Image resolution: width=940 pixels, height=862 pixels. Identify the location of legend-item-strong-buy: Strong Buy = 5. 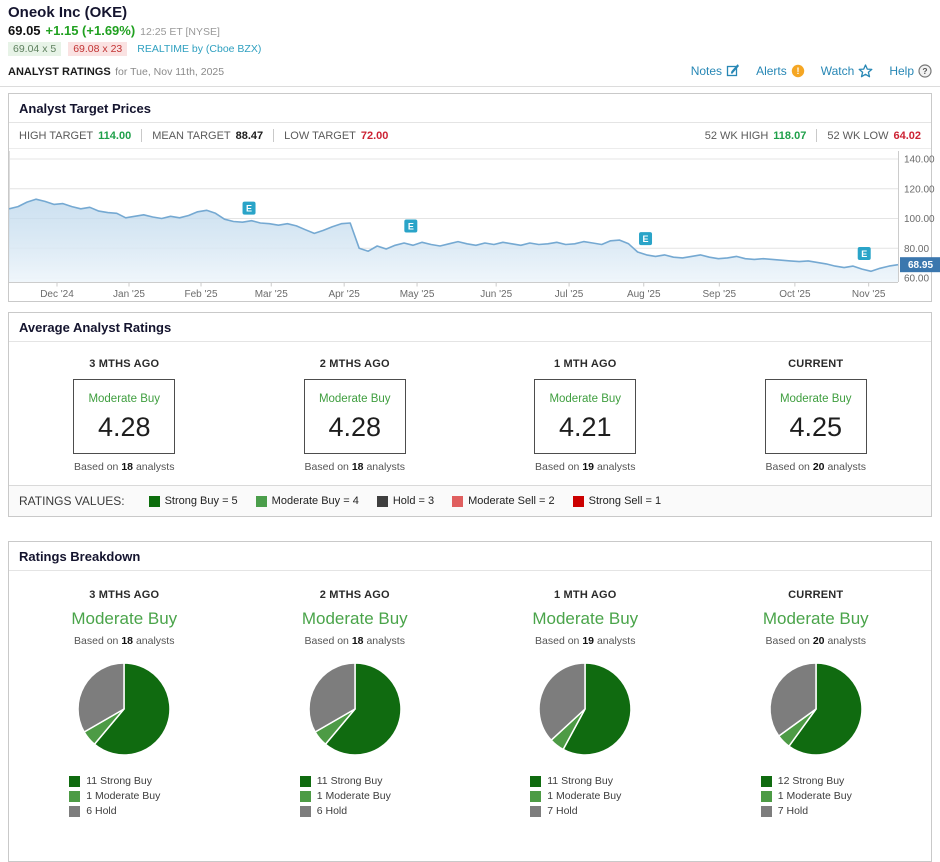
(193, 501).